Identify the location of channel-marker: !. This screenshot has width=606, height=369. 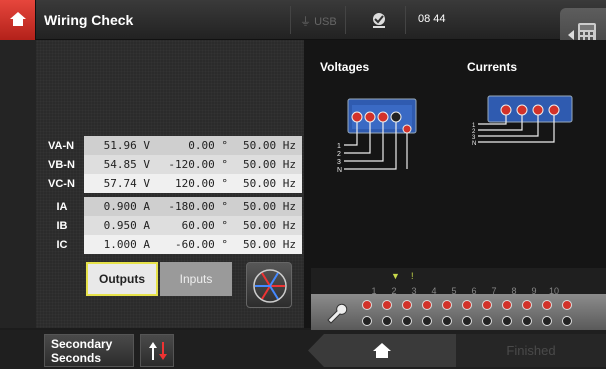
(412, 276).